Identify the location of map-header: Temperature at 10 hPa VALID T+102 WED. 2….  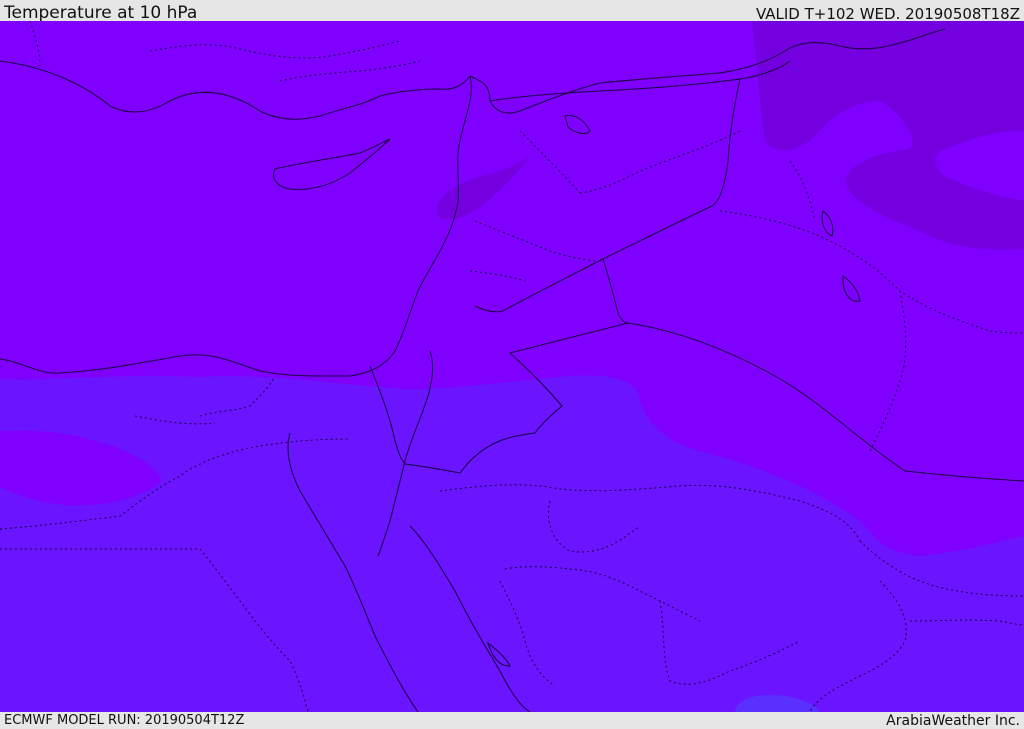
(512, 11).